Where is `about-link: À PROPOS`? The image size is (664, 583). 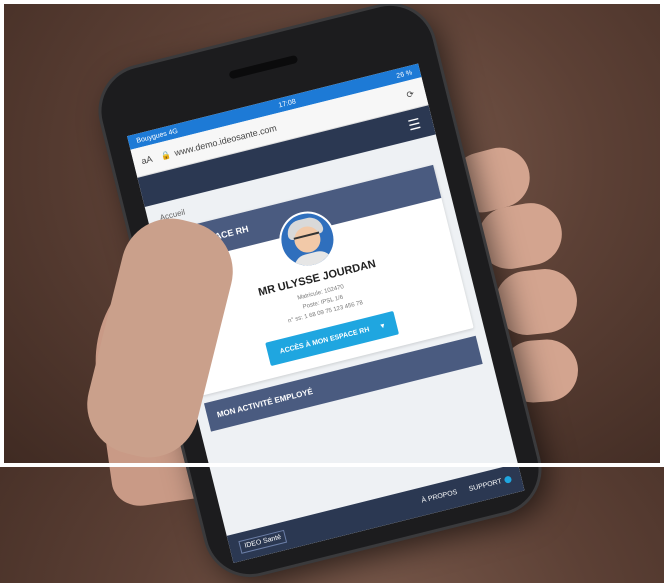 about-link: À PROPOS is located at coordinates (439, 497).